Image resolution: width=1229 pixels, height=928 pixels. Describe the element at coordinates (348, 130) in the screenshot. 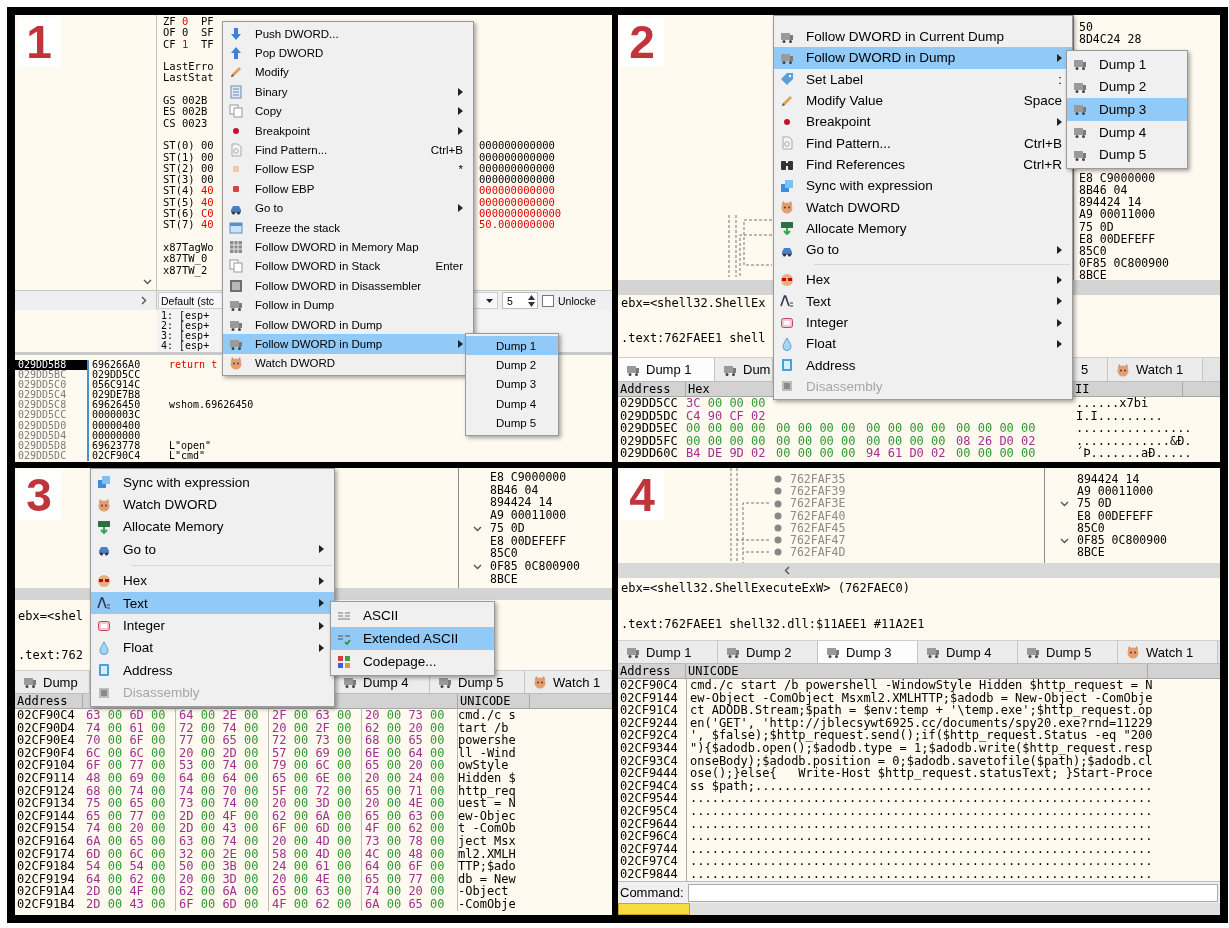

I see `menu-item: Breakpoint` at that location.